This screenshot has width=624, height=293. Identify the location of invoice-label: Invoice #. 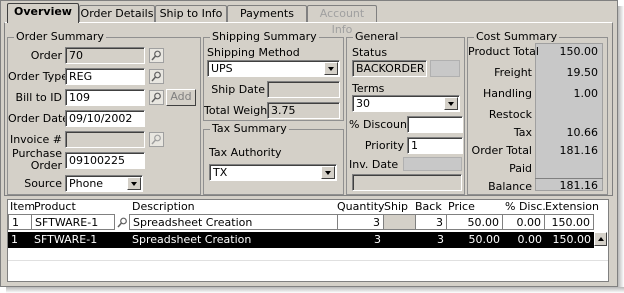
(35, 139).